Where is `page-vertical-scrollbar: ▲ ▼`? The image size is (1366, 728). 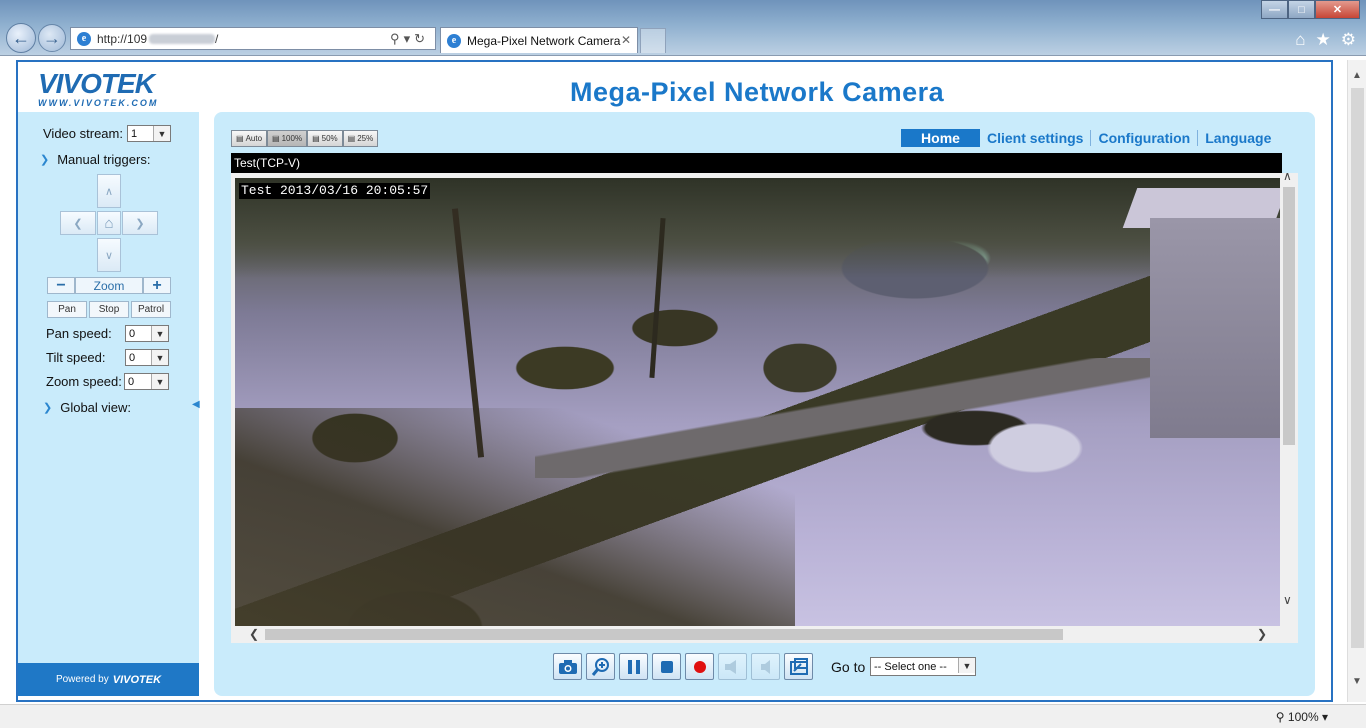
page-vertical-scrollbar: ▲ ▼ is located at coordinates (1356, 381).